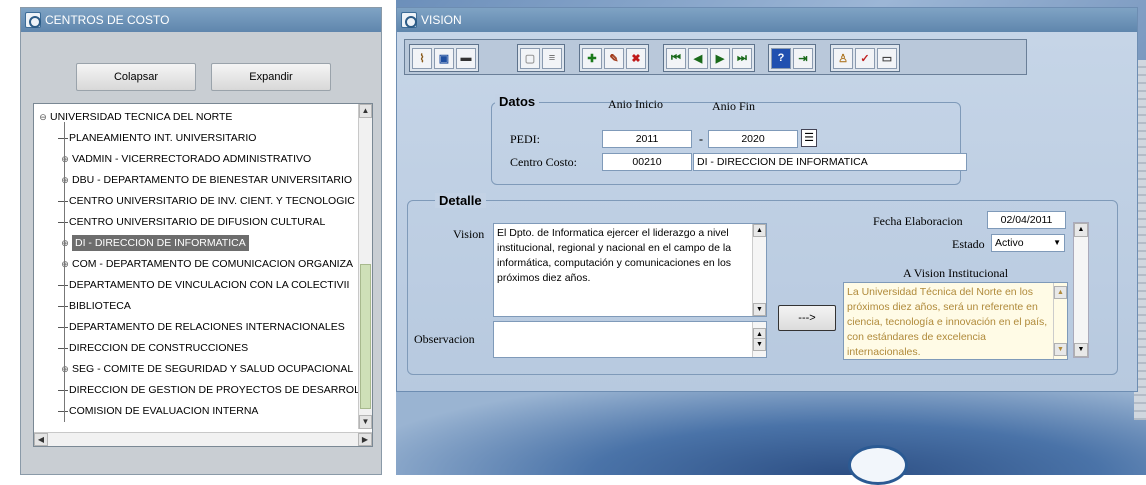 This screenshot has width=1146, height=485. Describe the element at coordinates (136, 77) in the screenshot. I see `collapse-button: Colapsar` at that location.